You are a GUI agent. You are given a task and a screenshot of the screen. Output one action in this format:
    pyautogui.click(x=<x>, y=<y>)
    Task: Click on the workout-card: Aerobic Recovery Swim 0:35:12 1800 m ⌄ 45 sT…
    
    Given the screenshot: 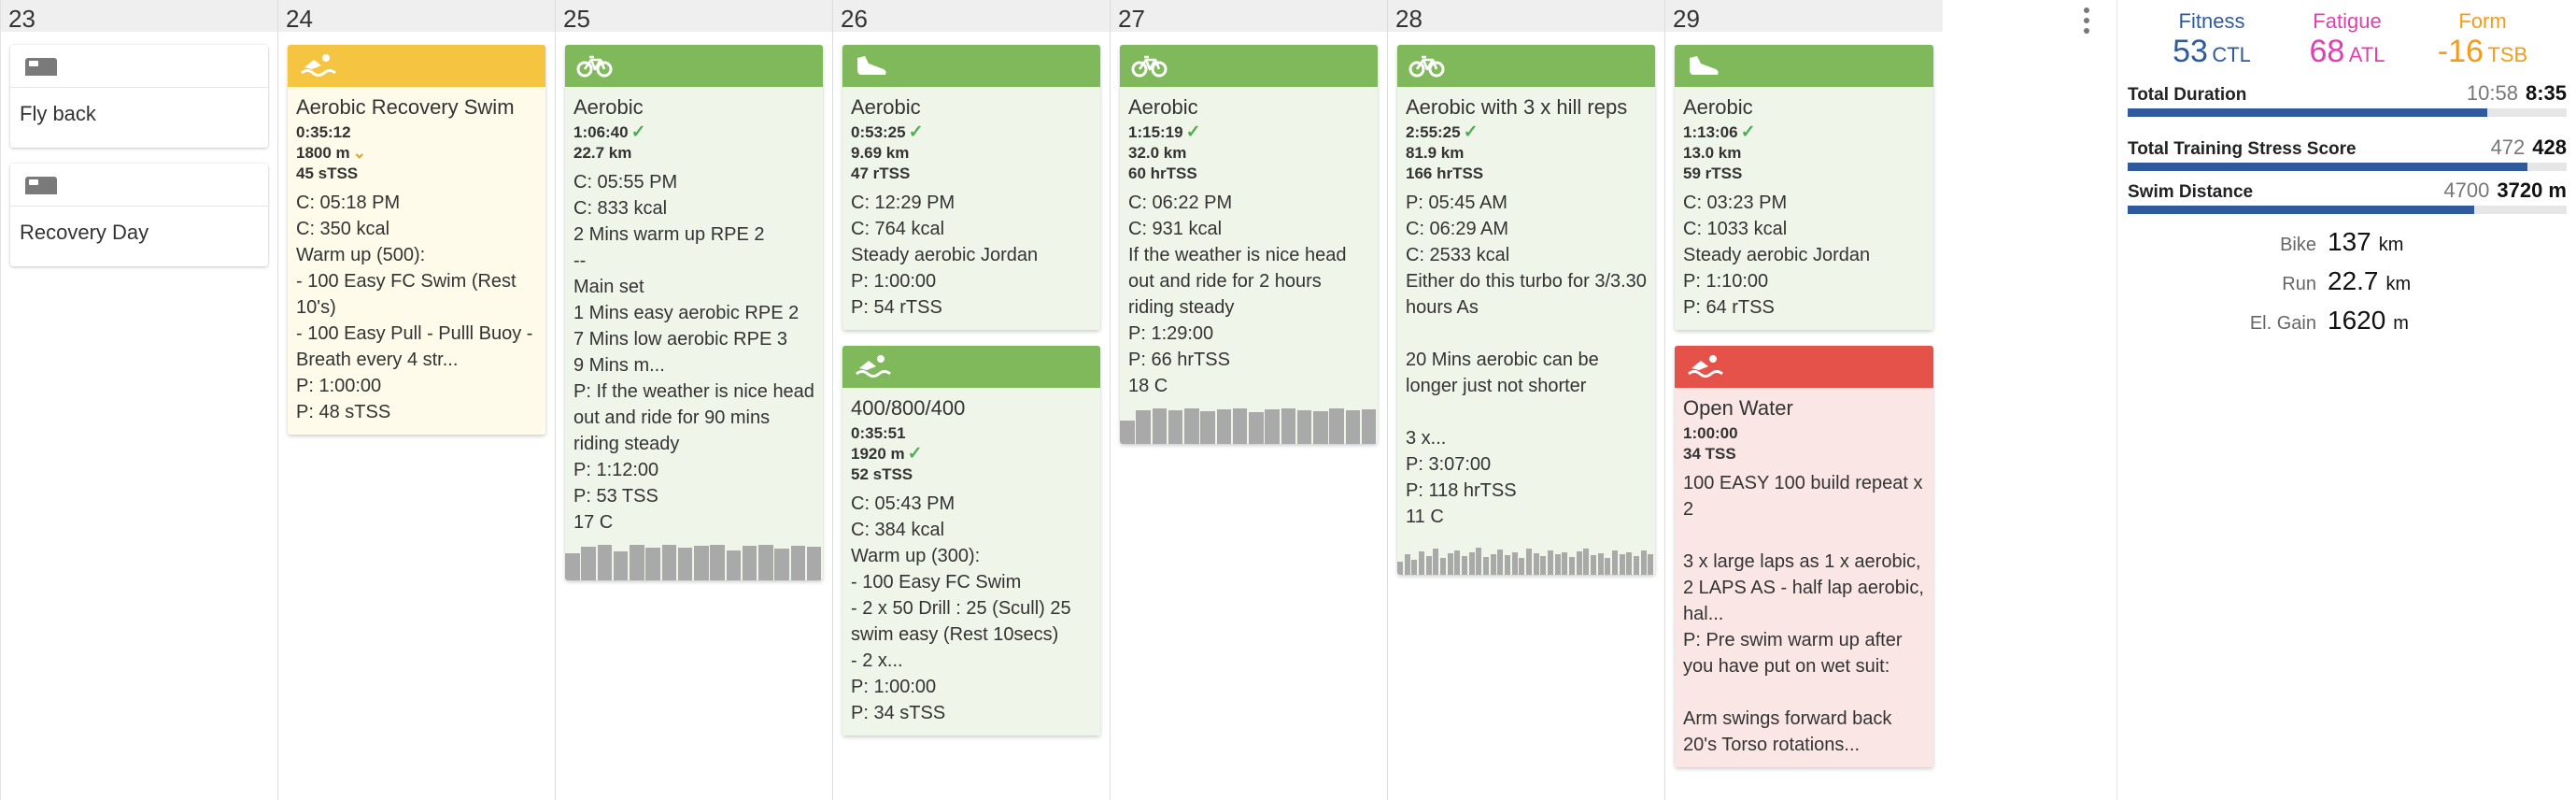 What is the action you would take?
    pyautogui.click(x=416, y=240)
    